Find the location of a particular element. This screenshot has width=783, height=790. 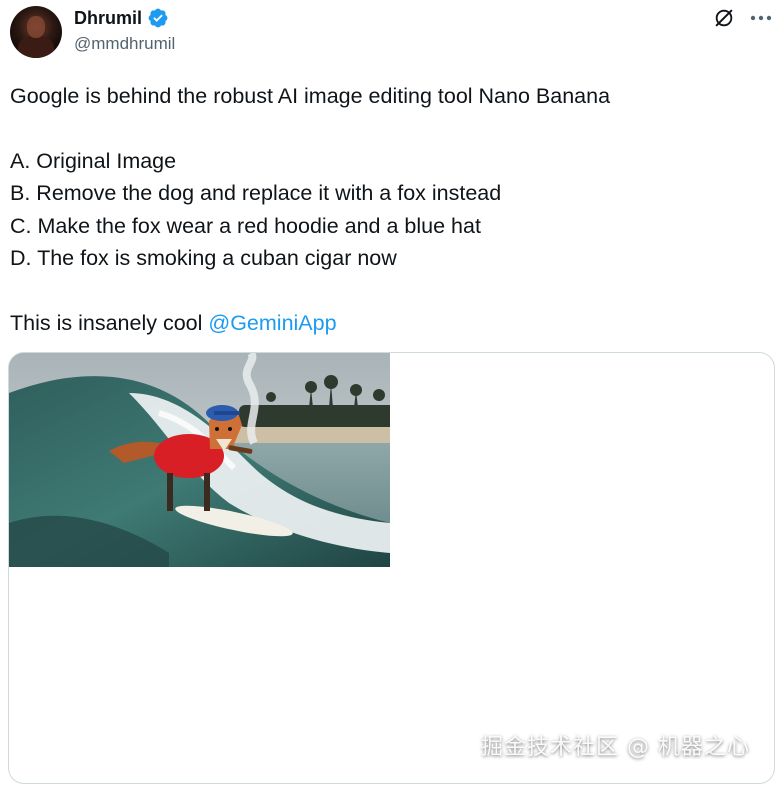

author-name-row: Dhrumil is located at coordinates (121, 18).